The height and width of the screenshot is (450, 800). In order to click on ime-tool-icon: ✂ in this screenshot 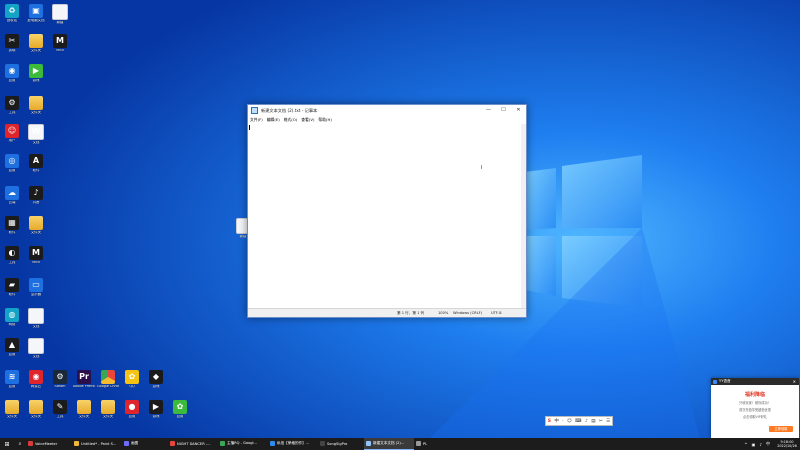, I will do `click(601, 421)`.